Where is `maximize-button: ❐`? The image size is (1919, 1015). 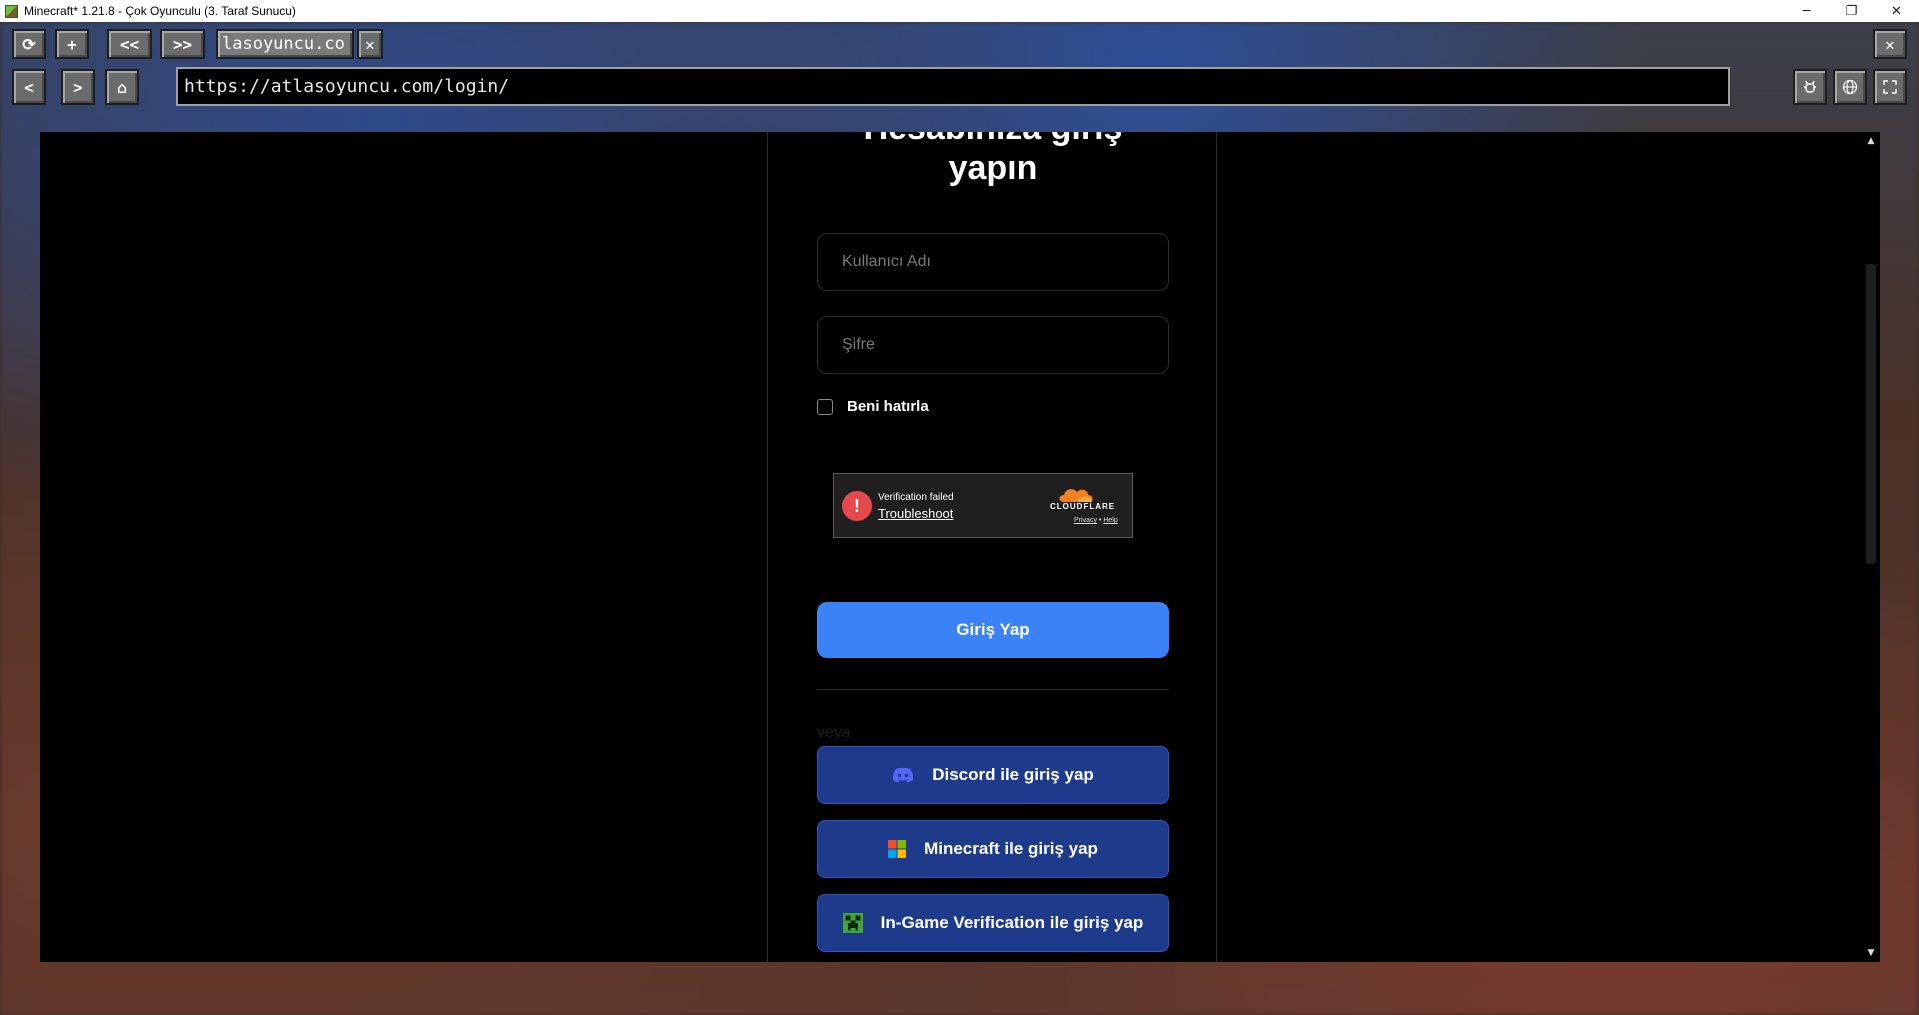
maximize-button: ❐ is located at coordinates (1851, 11).